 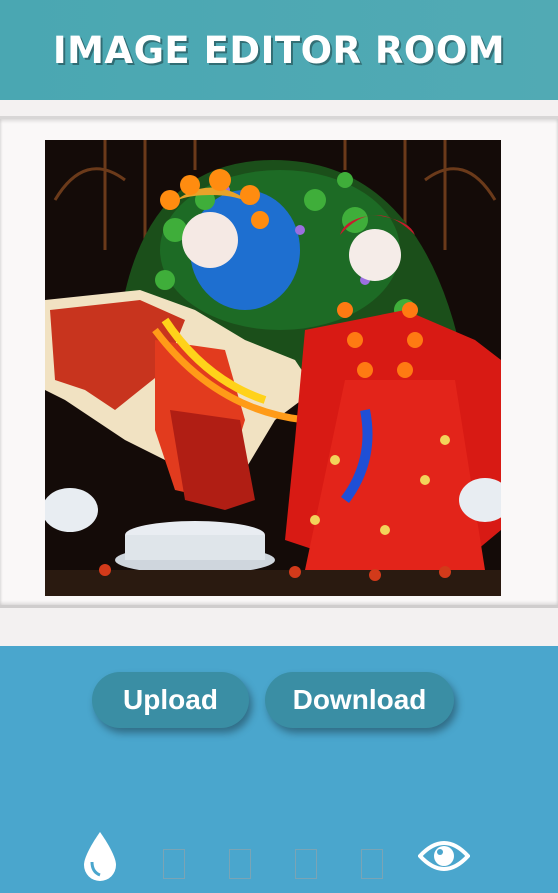 I want to click on divider-top, so click(x=279, y=109).